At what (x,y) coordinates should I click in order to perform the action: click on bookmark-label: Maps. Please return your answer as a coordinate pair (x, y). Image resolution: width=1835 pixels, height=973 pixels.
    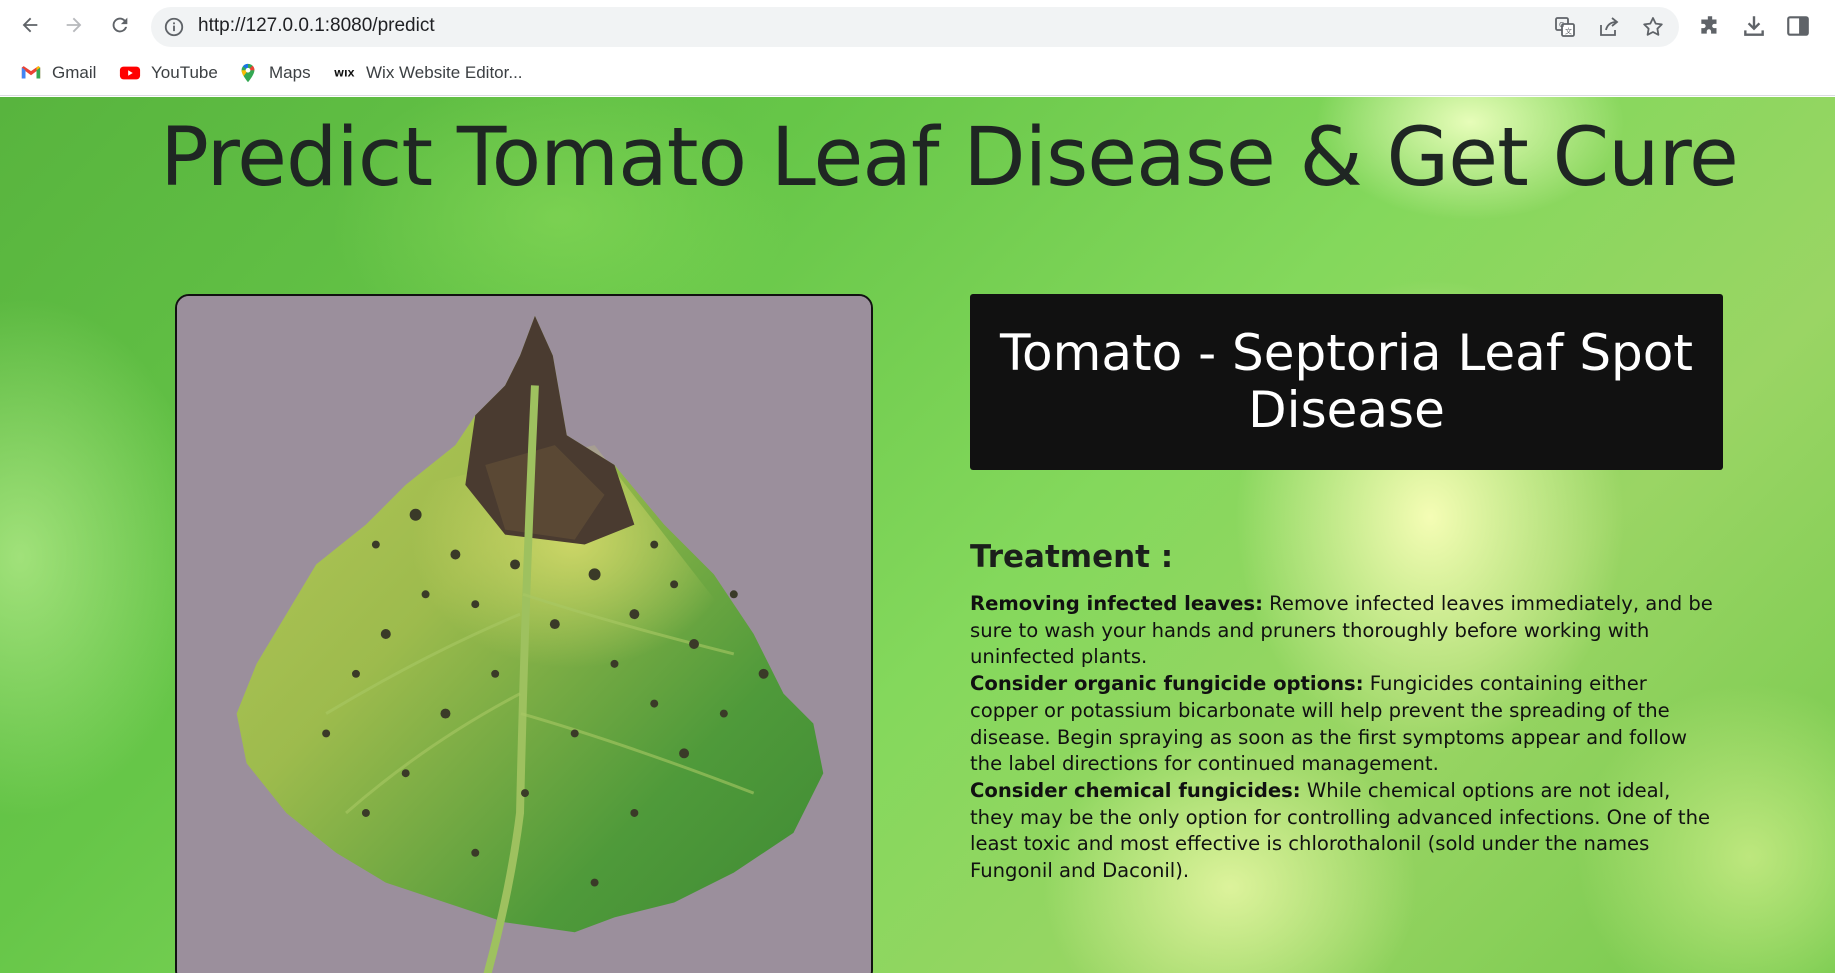
    Looking at the image, I should click on (290, 72).